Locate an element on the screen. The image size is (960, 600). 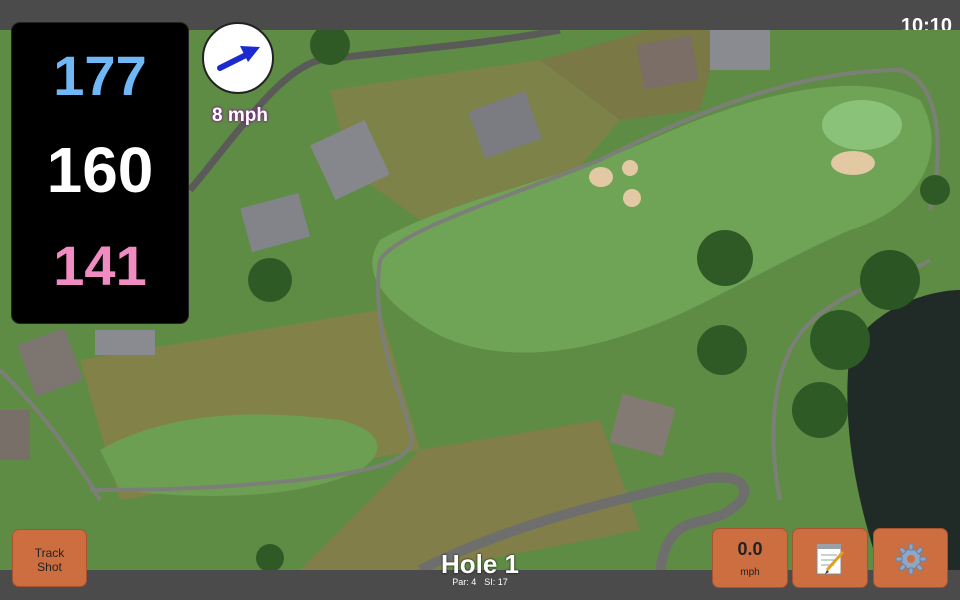
notepad-icon is located at coordinates (830, 559).